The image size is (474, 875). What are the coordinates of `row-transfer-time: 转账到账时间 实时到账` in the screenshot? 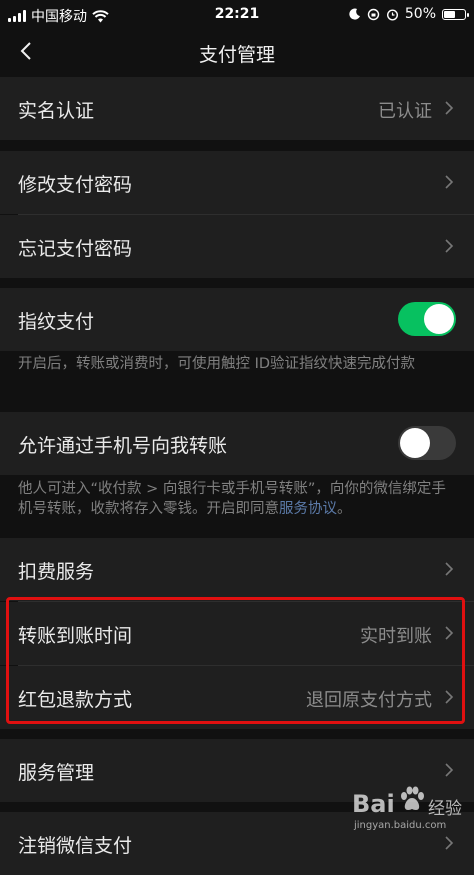 It's located at (237, 633).